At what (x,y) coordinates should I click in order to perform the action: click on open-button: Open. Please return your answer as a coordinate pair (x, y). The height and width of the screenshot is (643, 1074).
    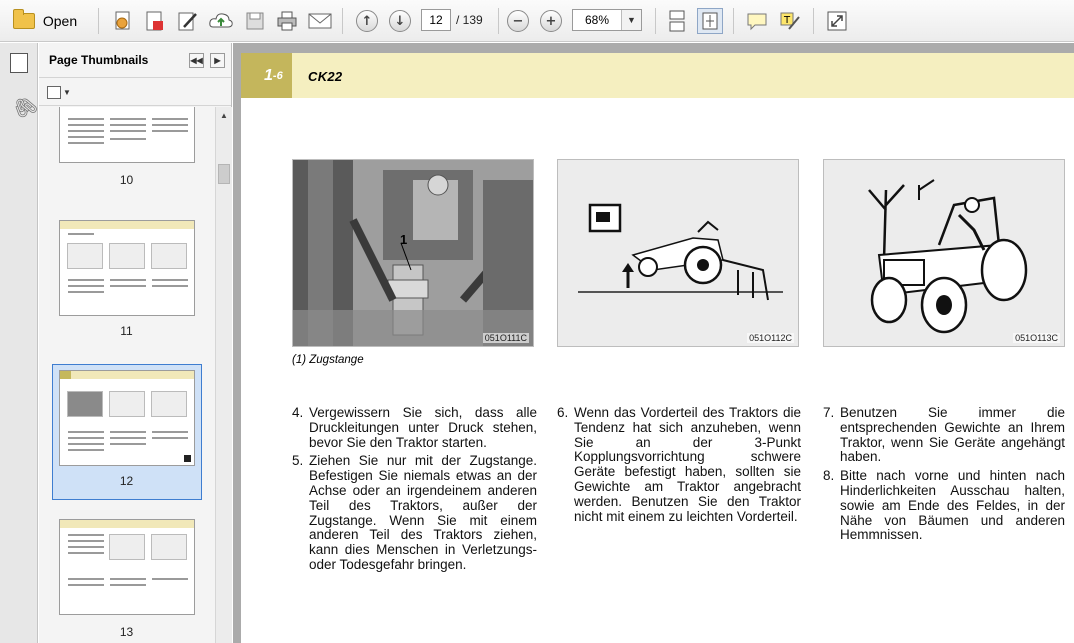
    Looking at the image, I should click on (45, 21).